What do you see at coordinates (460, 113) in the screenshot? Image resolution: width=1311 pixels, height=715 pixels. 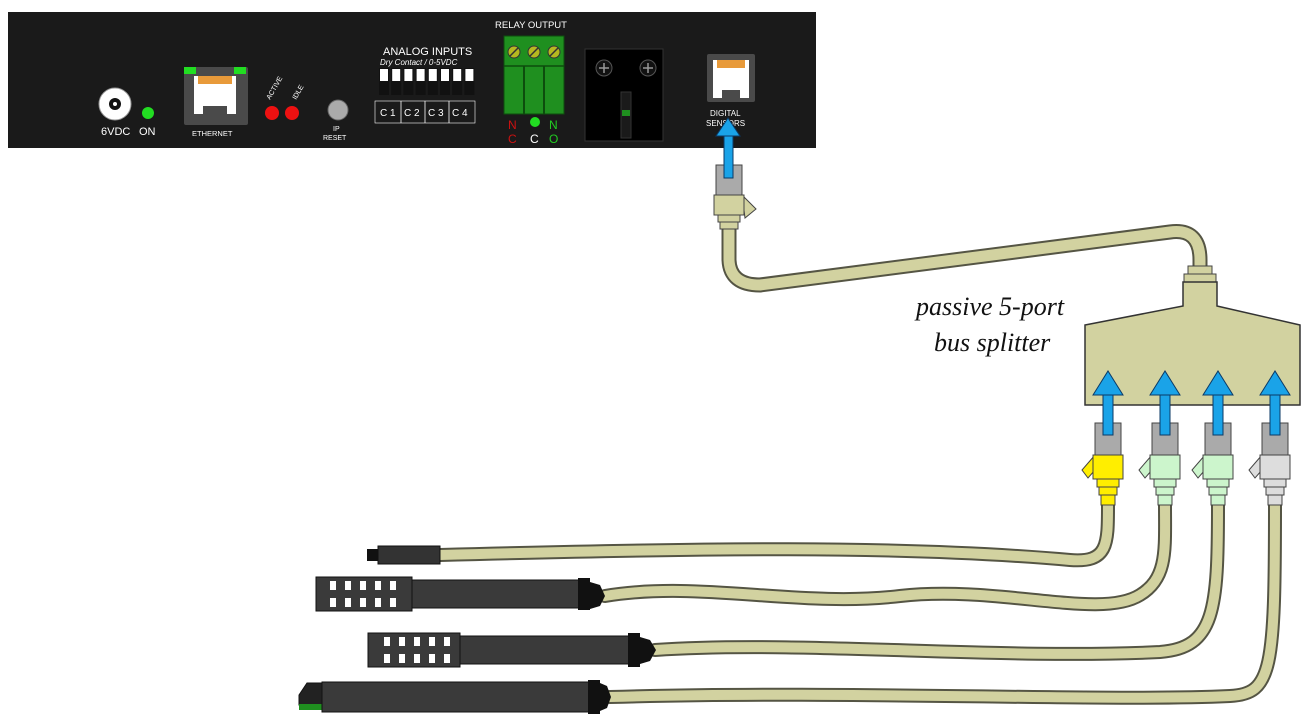 I see `analog-channel-label: C 4` at bounding box center [460, 113].